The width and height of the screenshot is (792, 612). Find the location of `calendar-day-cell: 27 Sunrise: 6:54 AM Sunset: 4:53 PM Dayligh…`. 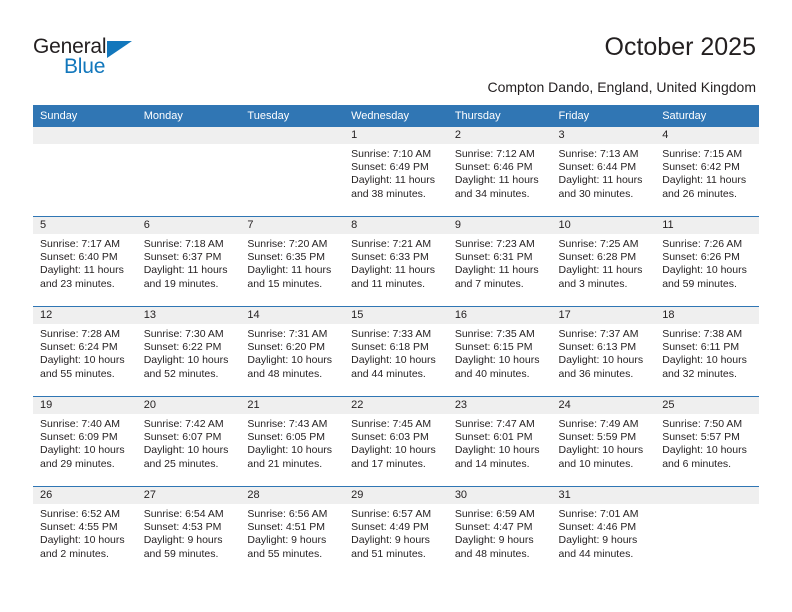

calendar-day-cell: 27 Sunrise: 6:54 AM Sunset: 4:53 PM Dayligh… is located at coordinates (188, 531).